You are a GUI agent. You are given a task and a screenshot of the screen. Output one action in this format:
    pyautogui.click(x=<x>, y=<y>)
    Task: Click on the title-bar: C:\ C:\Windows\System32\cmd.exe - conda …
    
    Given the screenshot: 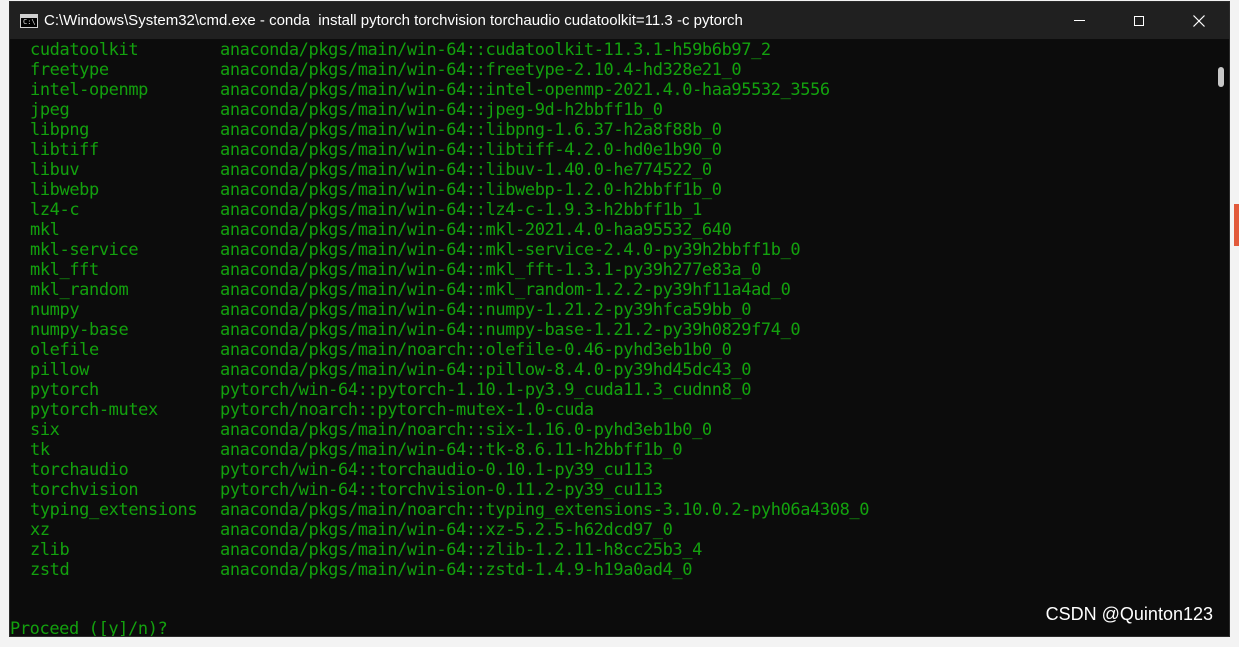 What is the action you would take?
    pyautogui.click(x=619, y=20)
    